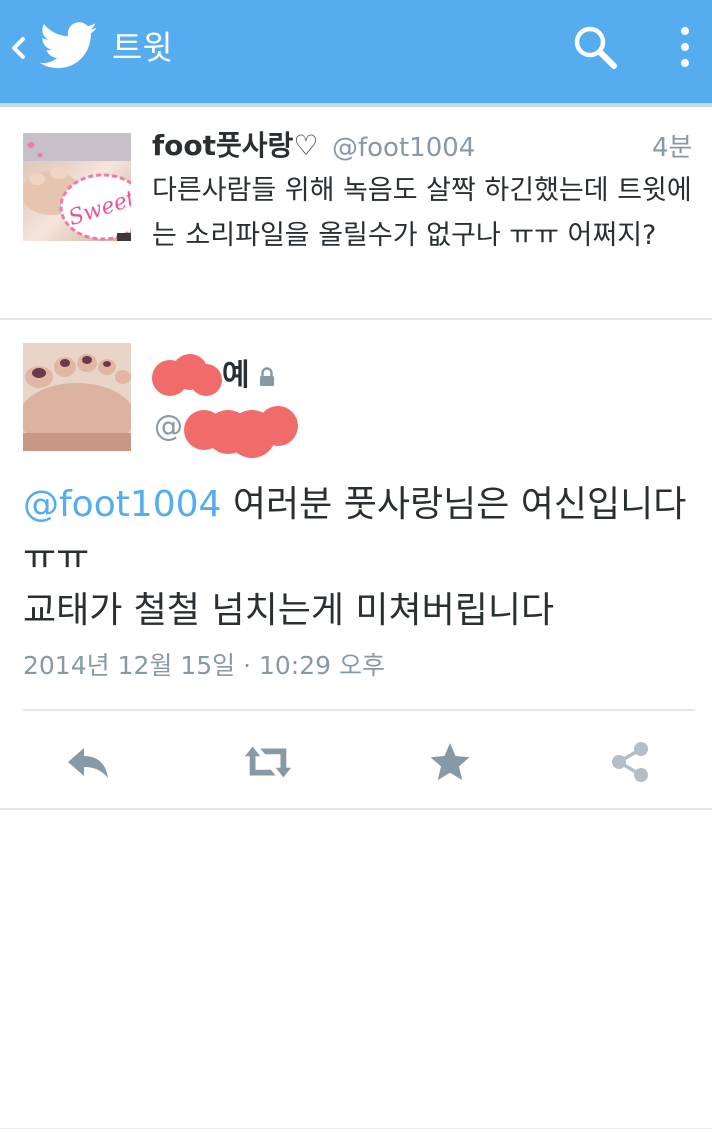 This screenshot has width=712, height=1132. I want to click on author-name: 예, so click(236, 375).